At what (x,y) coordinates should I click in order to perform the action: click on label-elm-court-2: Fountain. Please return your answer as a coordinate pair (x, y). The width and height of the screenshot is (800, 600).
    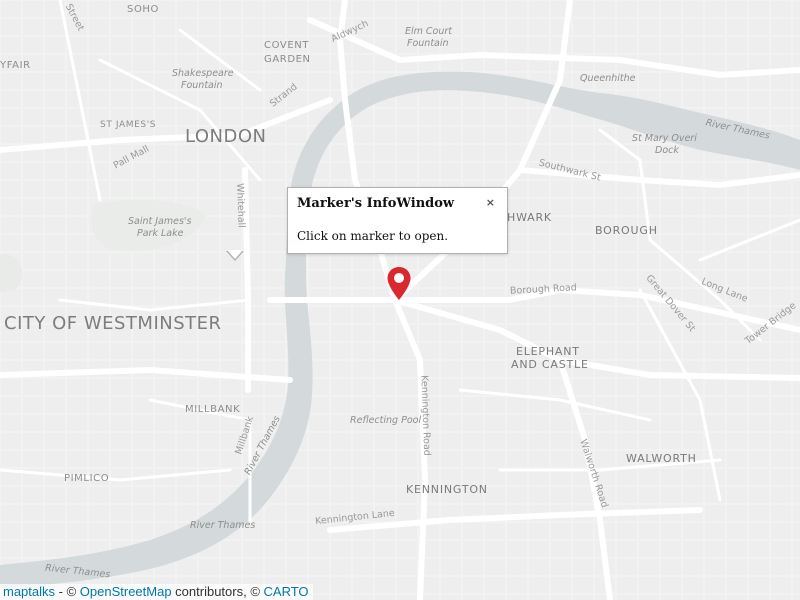
    Looking at the image, I should click on (428, 43).